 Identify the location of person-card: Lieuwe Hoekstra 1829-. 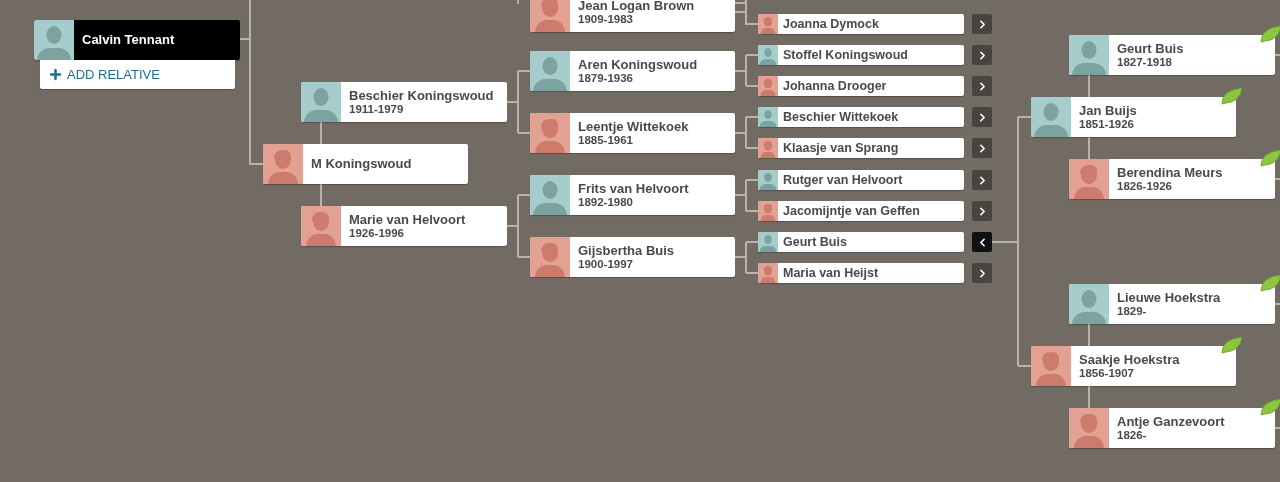
(1172, 304).